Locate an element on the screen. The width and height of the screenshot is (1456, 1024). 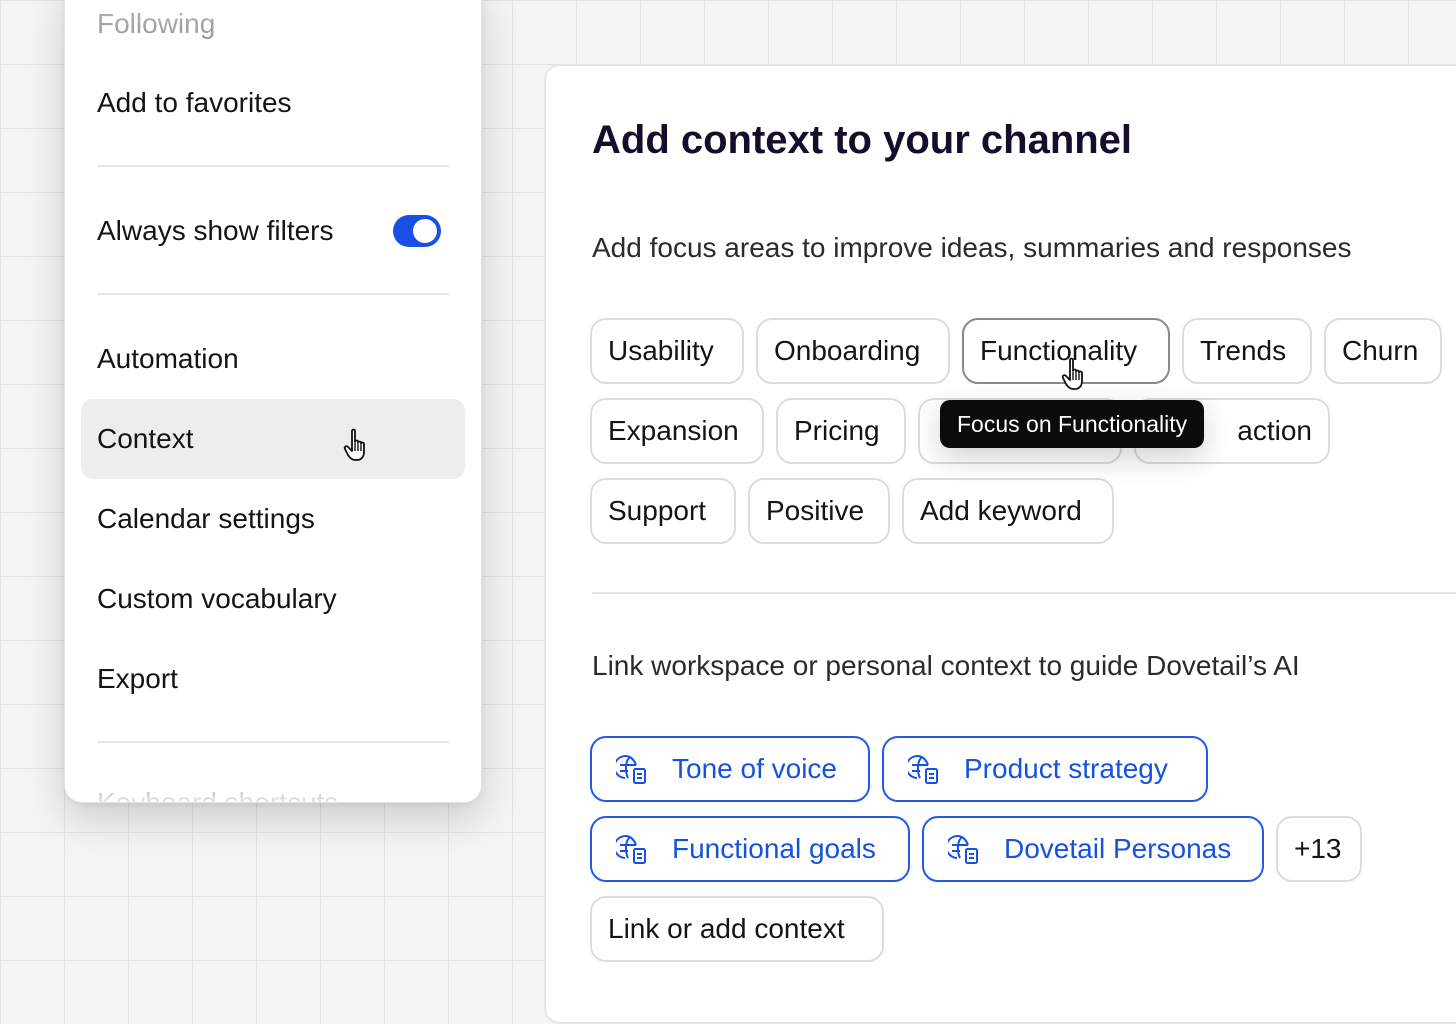
chip-label: Support is located at coordinates (657, 510).